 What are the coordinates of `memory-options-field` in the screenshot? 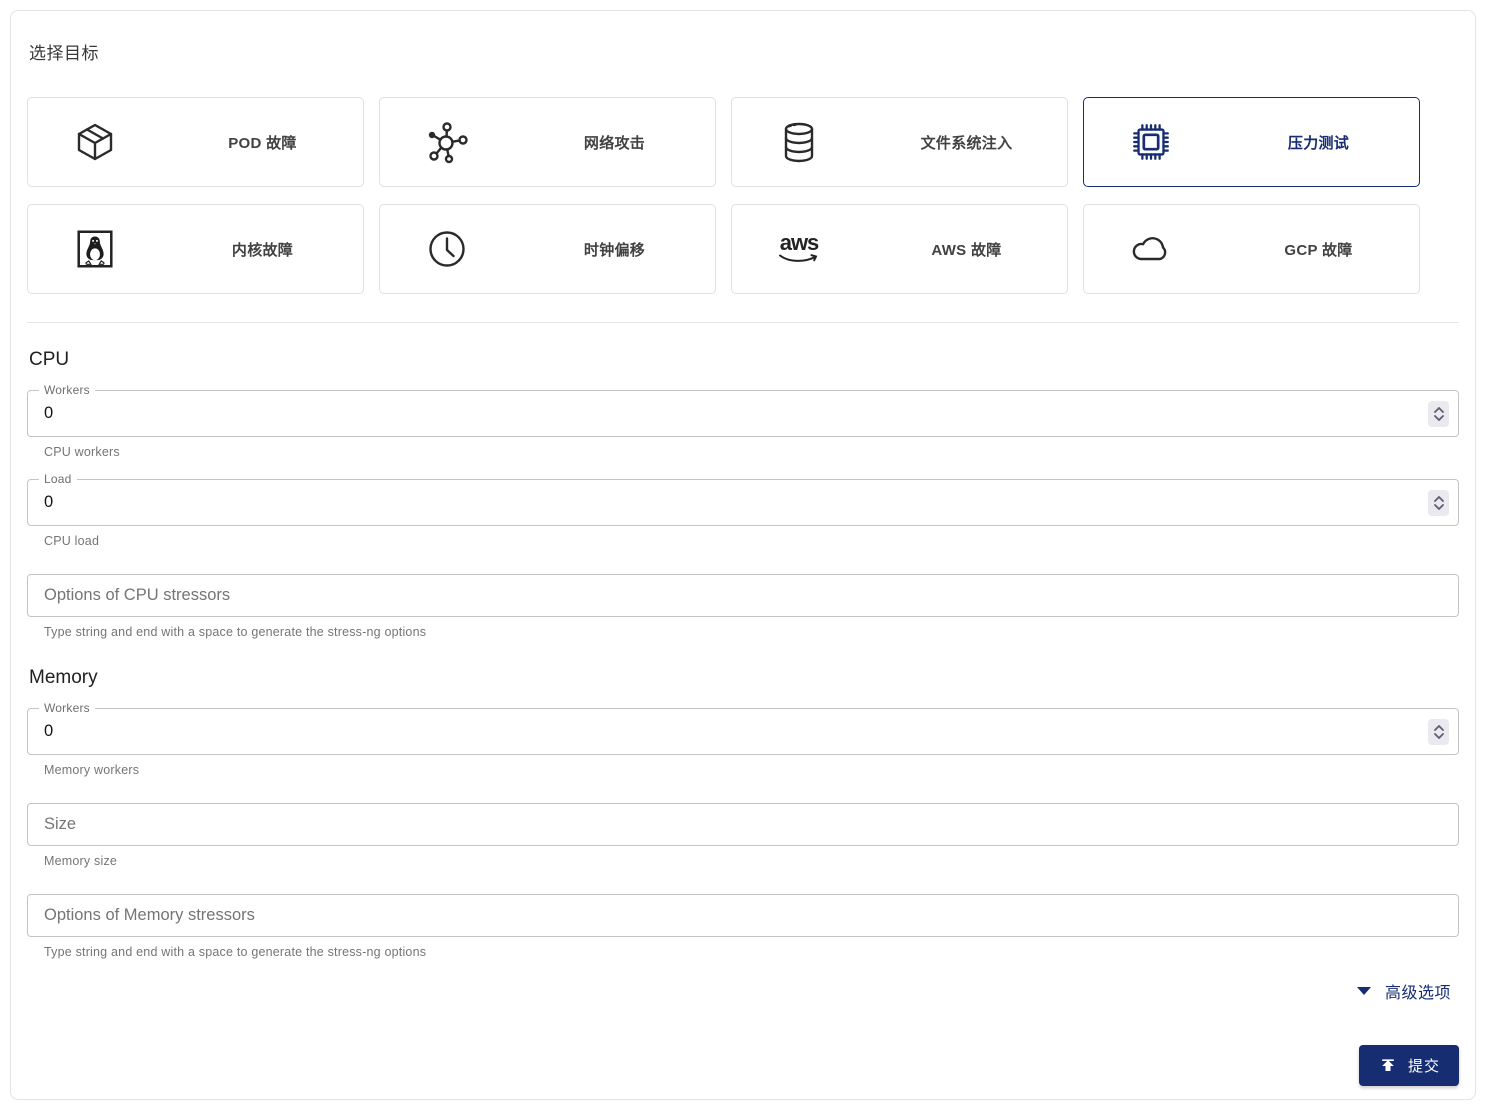 It's located at (743, 915).